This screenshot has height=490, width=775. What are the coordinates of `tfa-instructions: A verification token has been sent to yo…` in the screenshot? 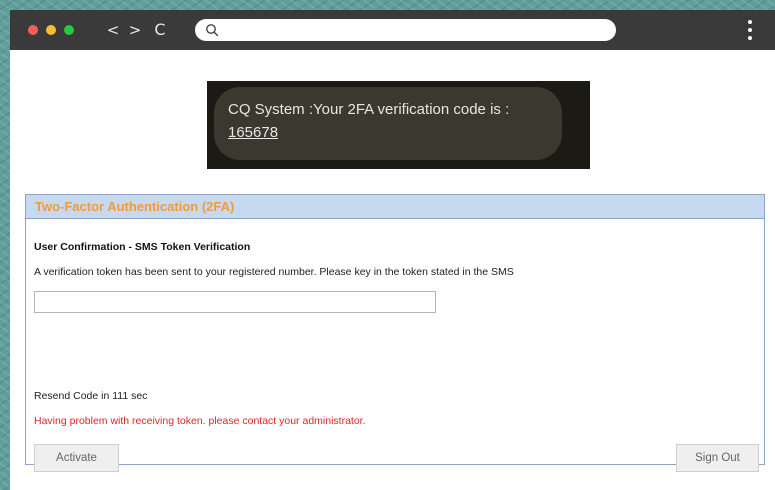 It's located at (274, 272).